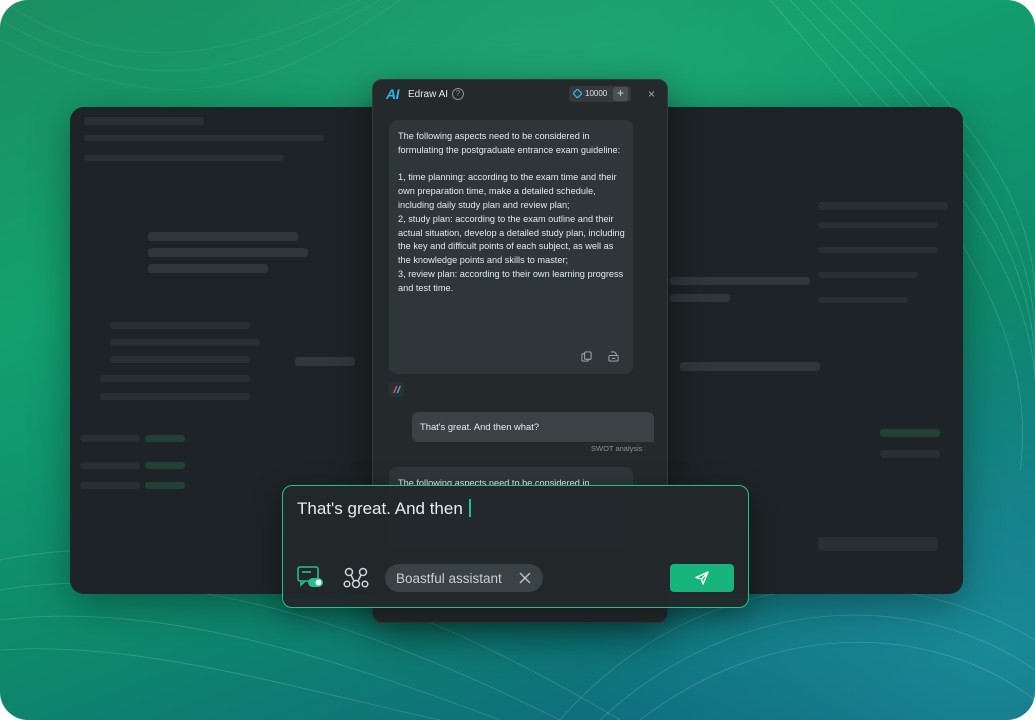 This screenshot has height=720, width=1035. What do you see at coordinates (449, 578) in the screenshot?
I see `role-chip-label: Boastful assistant` at bounding box center [449, 578].